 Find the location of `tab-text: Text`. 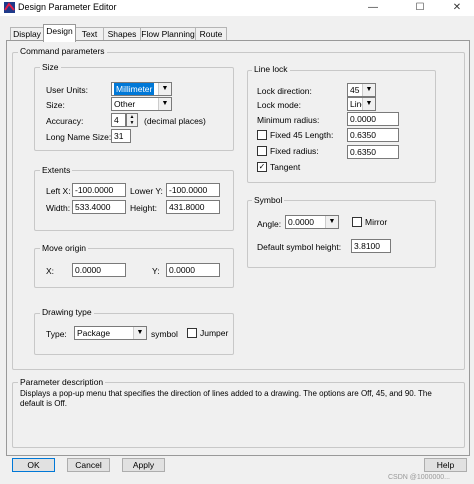

tab-text: Text is located at coordinates (89, 34).